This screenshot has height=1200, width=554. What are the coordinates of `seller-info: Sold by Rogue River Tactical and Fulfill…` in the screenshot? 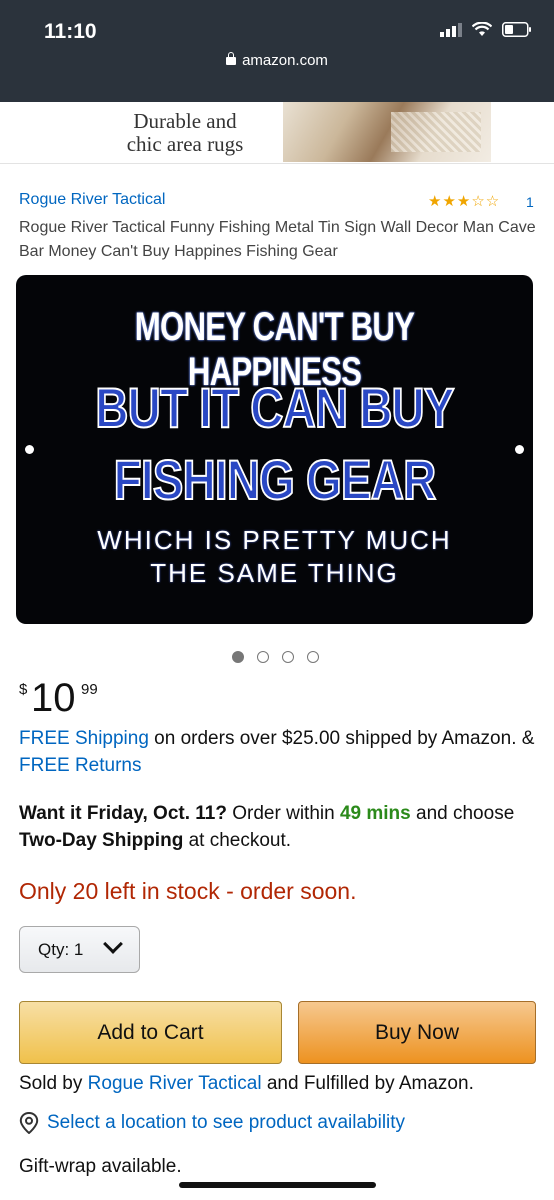 It's located at (279, 1084).